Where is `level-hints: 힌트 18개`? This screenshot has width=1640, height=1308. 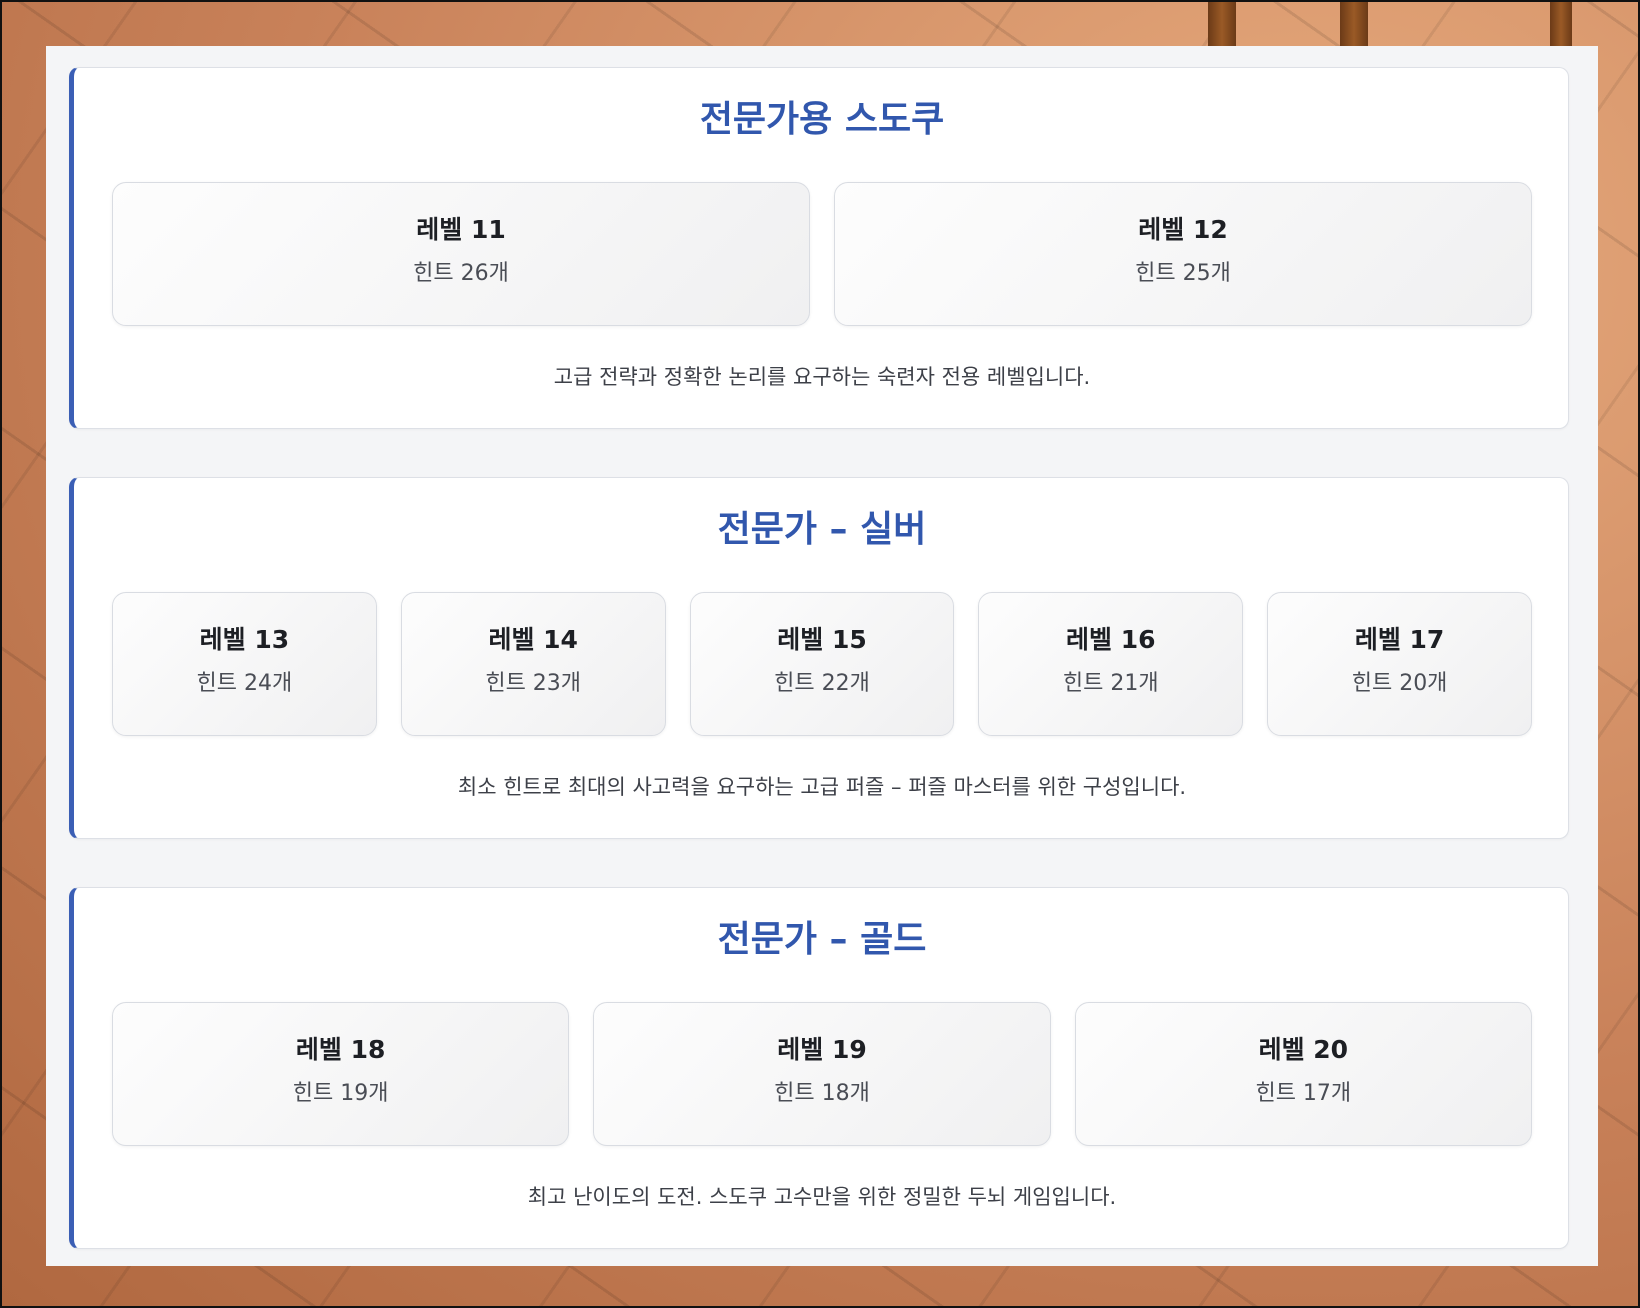 level-hints: 힌트 18개 is located at coordinates (822, 1093).